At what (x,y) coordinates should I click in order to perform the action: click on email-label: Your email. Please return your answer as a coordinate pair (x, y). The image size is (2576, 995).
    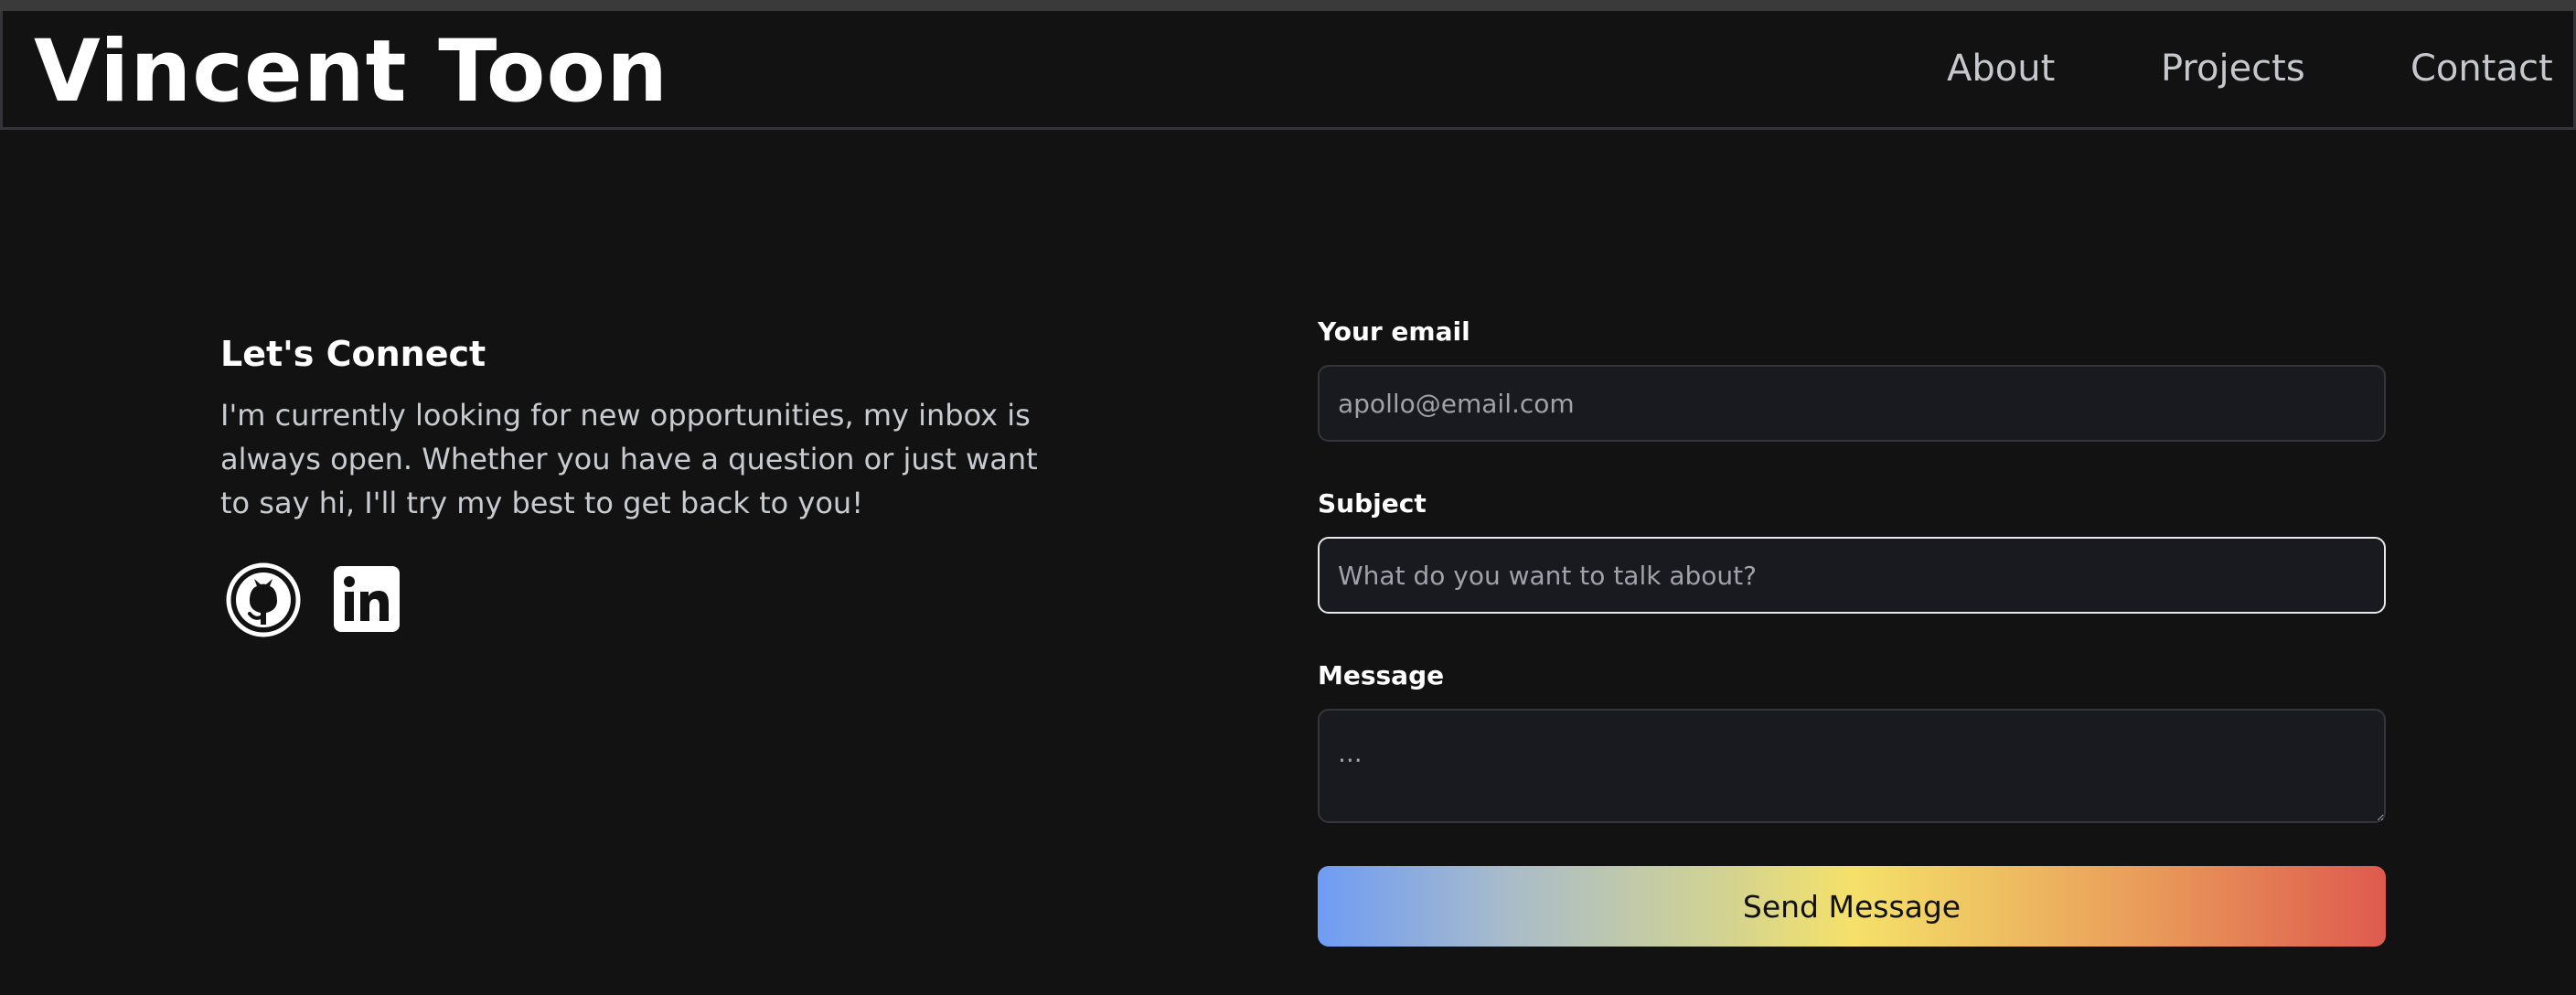
    Looking at the image, I should click on (1394, 331).